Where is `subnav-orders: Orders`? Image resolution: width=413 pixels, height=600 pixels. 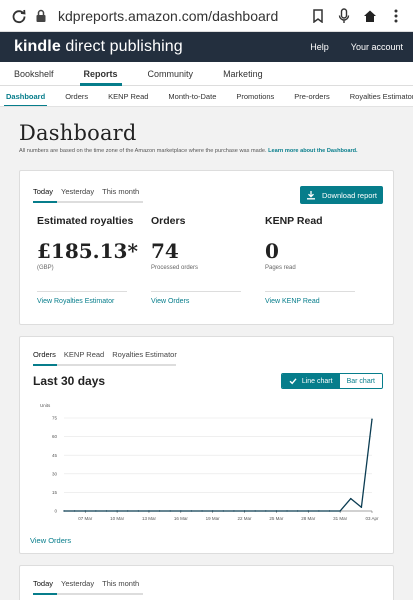
subnav-orders: Orders is located at coordinates (76, 96).